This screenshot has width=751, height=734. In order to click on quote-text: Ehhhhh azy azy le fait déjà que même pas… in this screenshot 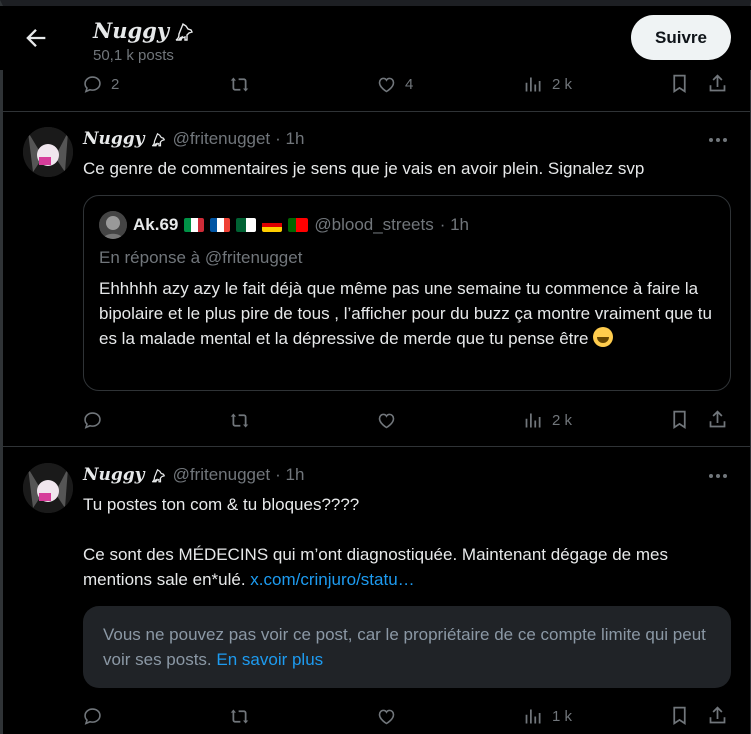, I will do `click(405, 313)`.